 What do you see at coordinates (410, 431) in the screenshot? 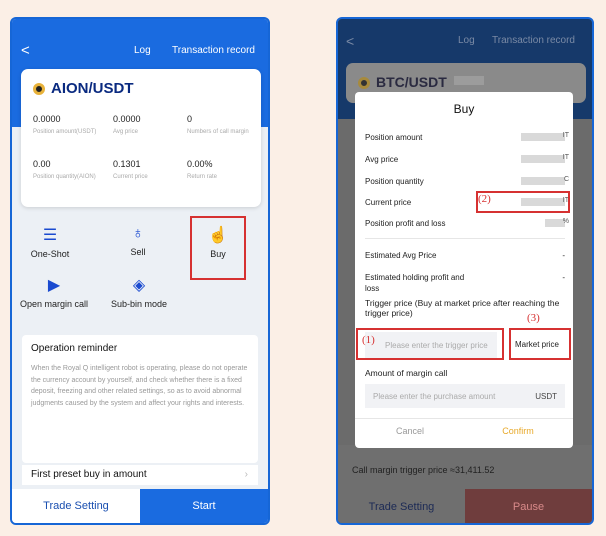
I see `cancel-button: Cancel` at bounding box center [410, 431].